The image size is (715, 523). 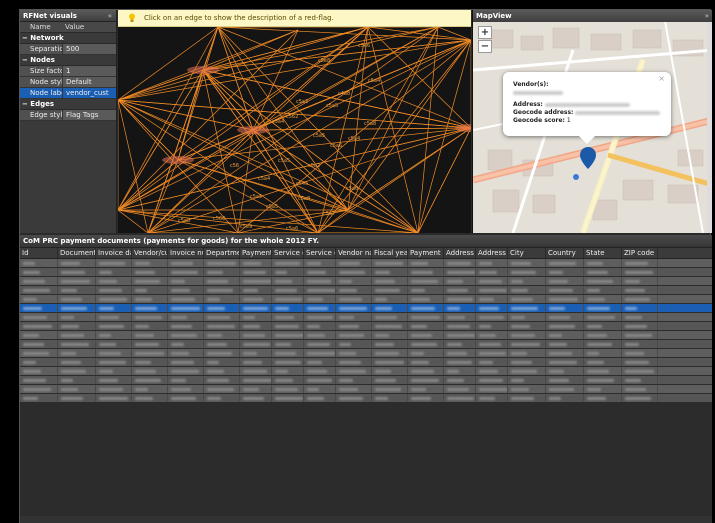 What do you see at coordinates (41, 27) in the screenshot?
I see `column-name: Name` at bounding box center [41, 27].